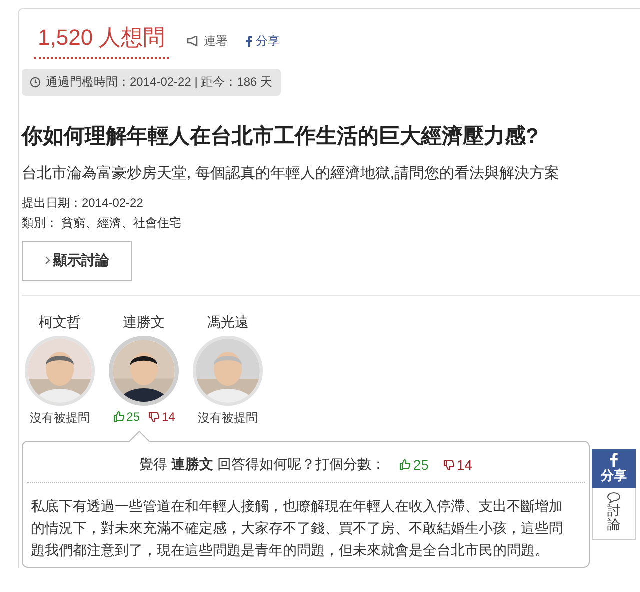 The height and width of the screenshot is (592, 640). What do you see at coordinates (614, 514) in the screenshot?
I see `discuss-button: 討論` at bounding box center [614, 514].